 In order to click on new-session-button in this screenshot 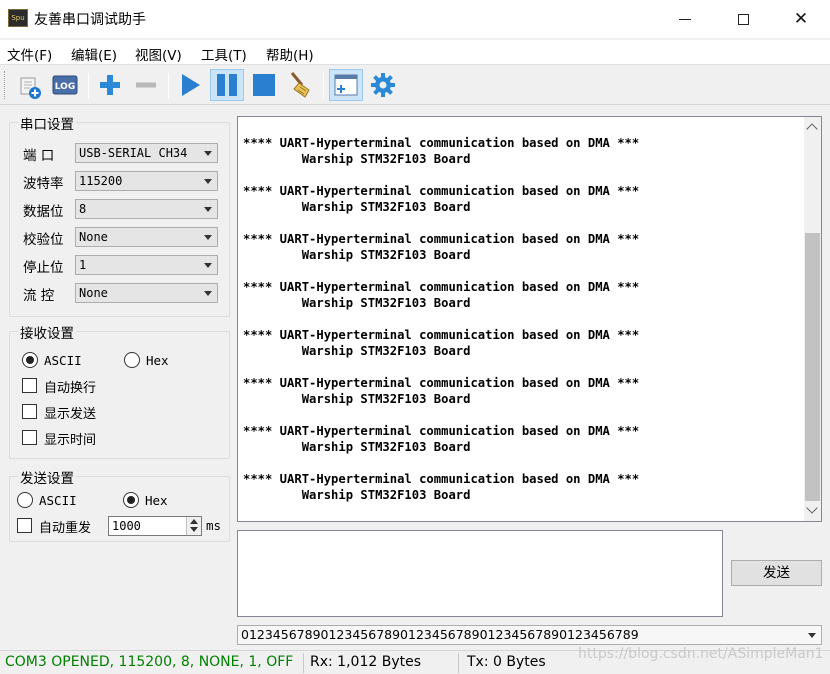, I will do `click(29, 85)`.